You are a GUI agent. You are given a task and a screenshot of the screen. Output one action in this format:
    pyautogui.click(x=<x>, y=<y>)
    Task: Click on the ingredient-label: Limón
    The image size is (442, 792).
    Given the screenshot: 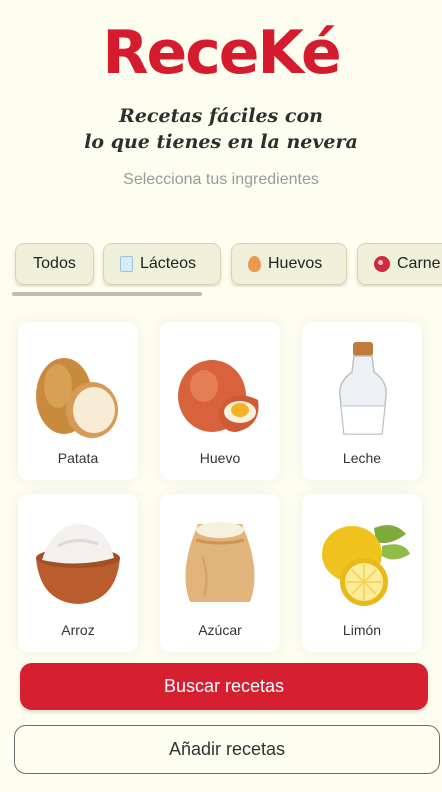 What is the action you would take?
    pyautogui.click(x=362, y=630)
    